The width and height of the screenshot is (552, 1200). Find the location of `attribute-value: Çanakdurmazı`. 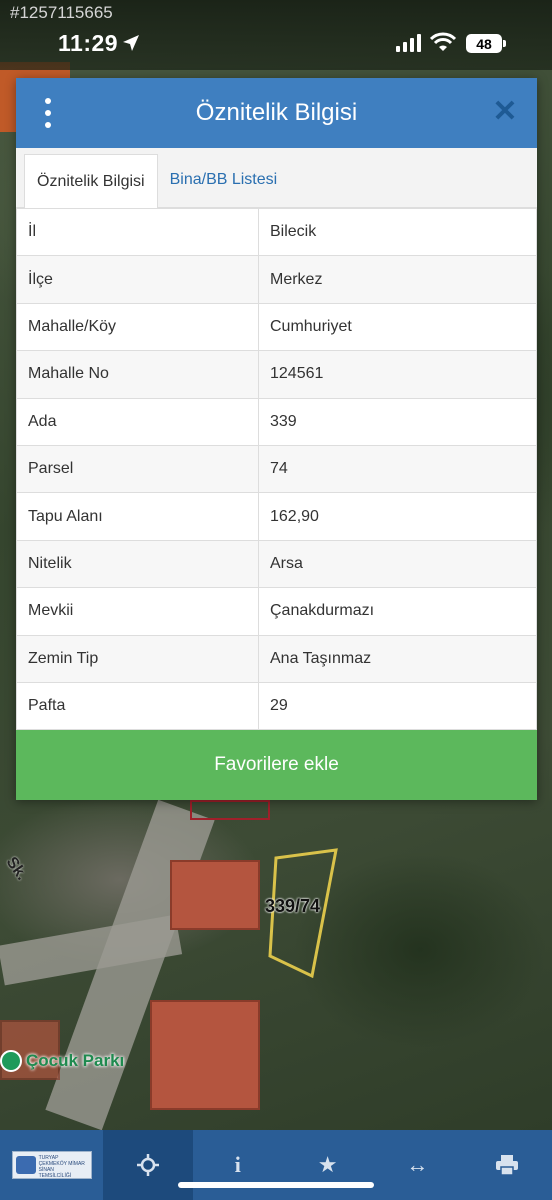

attribute-value: Çanakdurmazı is located at coordinates (397, 611).